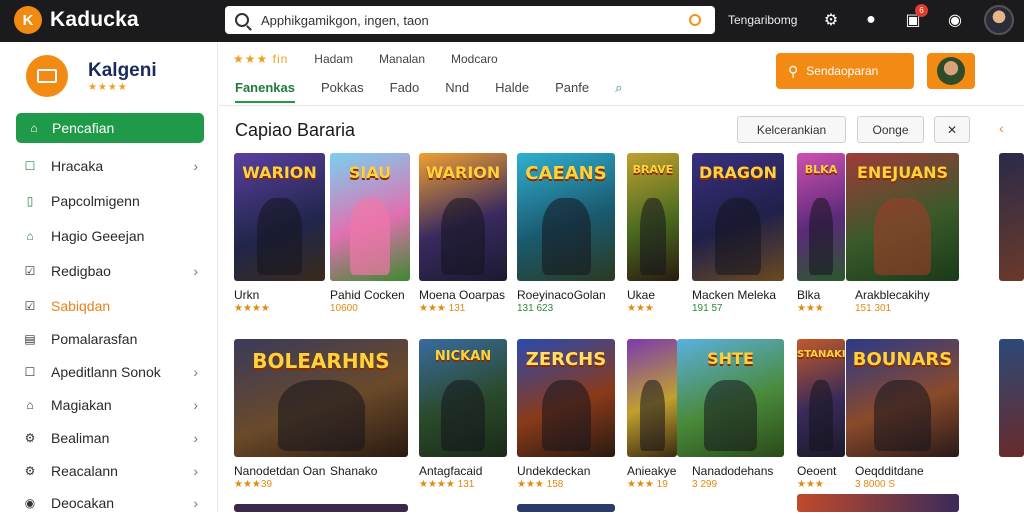 The image size is (1024, 516). I want to click on network-icon: ⚙, so click(831, 20).